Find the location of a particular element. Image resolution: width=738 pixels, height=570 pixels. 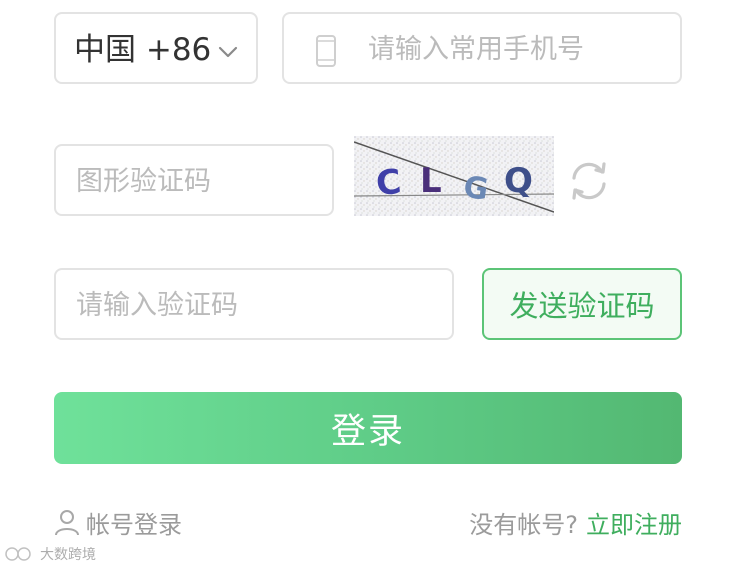

phone-input: 请输入常用手机号 is located at coordinates (482, 48).